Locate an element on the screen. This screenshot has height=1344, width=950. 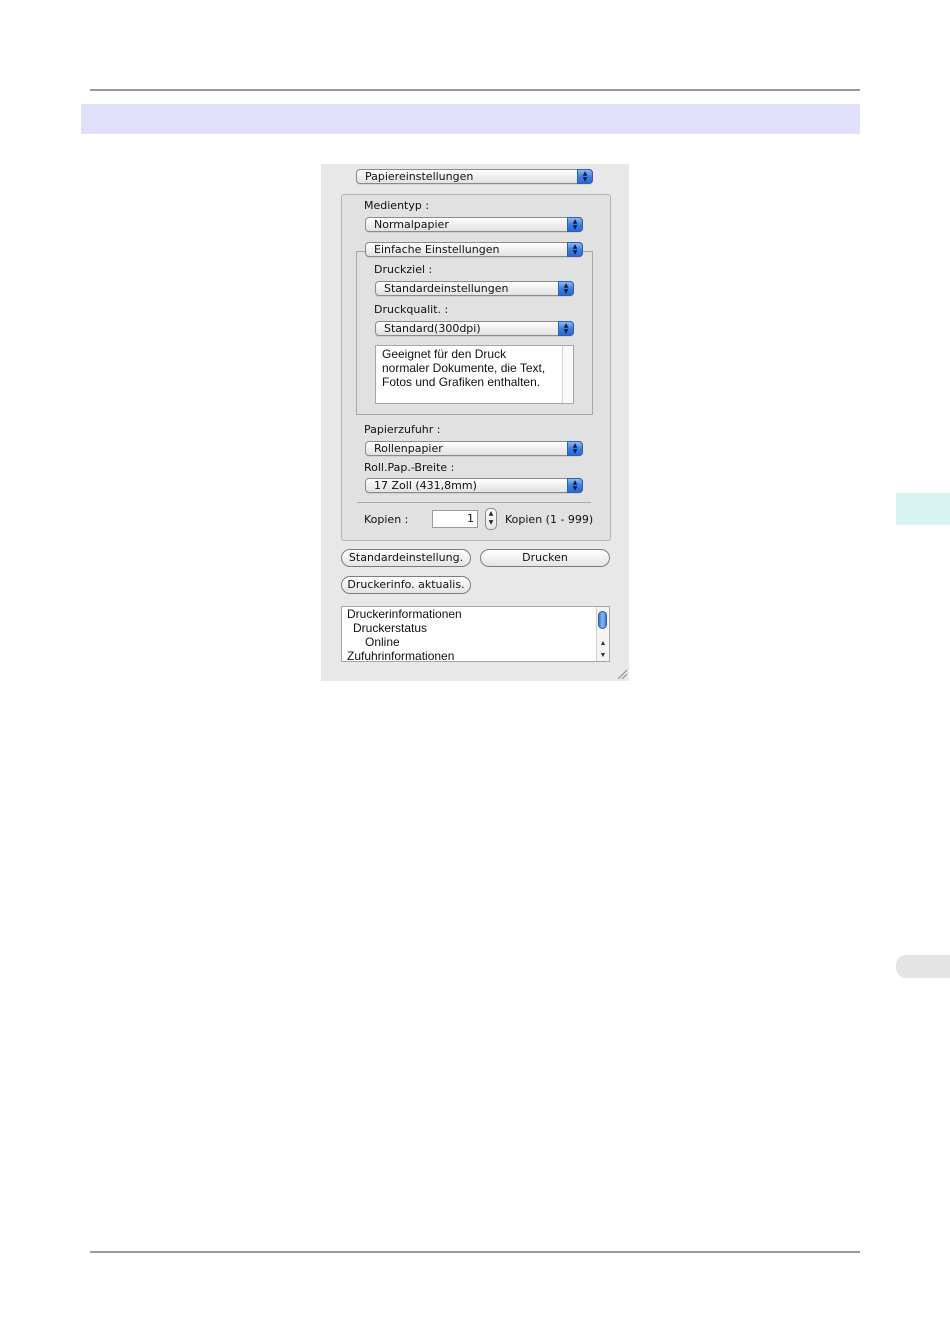
print-target-popup: Standardeinstellungen ▲ ▼ is located at coordinates (474, 288).